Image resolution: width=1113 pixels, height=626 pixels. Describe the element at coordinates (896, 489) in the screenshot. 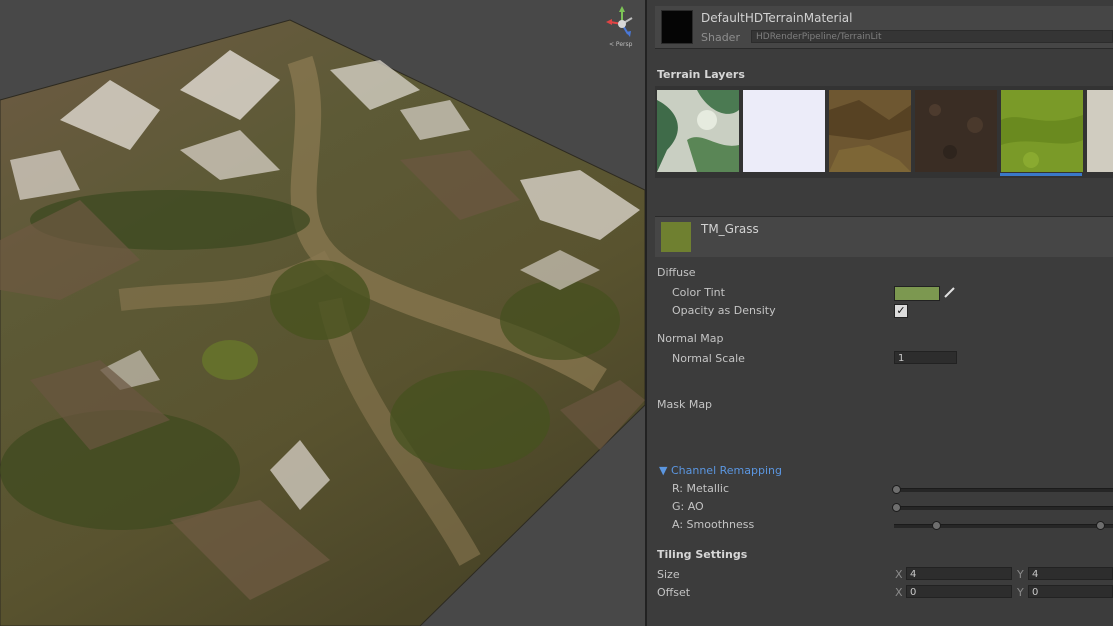

I see `r-metallic-slider-handle` at that location.